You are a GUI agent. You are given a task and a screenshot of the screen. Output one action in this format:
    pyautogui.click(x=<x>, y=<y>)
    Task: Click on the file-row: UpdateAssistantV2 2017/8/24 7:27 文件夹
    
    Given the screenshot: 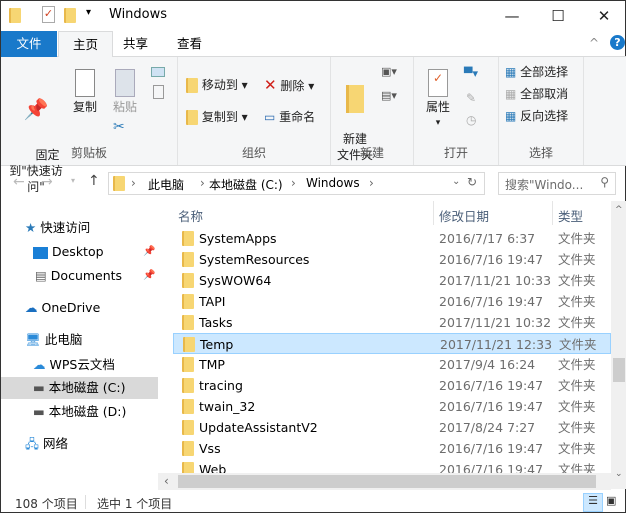 What is the action you would take?
    pyautogui.click(x=392, y=427)
    